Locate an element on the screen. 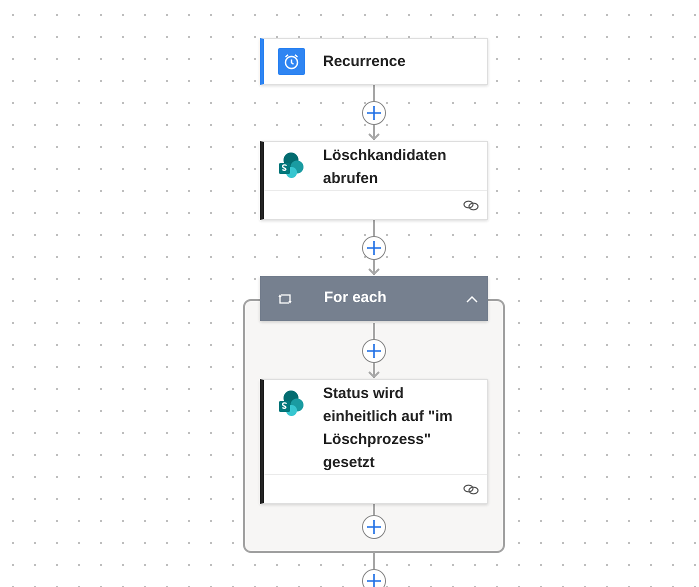 The width and height of the screenshot is (699, 587). connector-line is located at coordinates (374, 509).